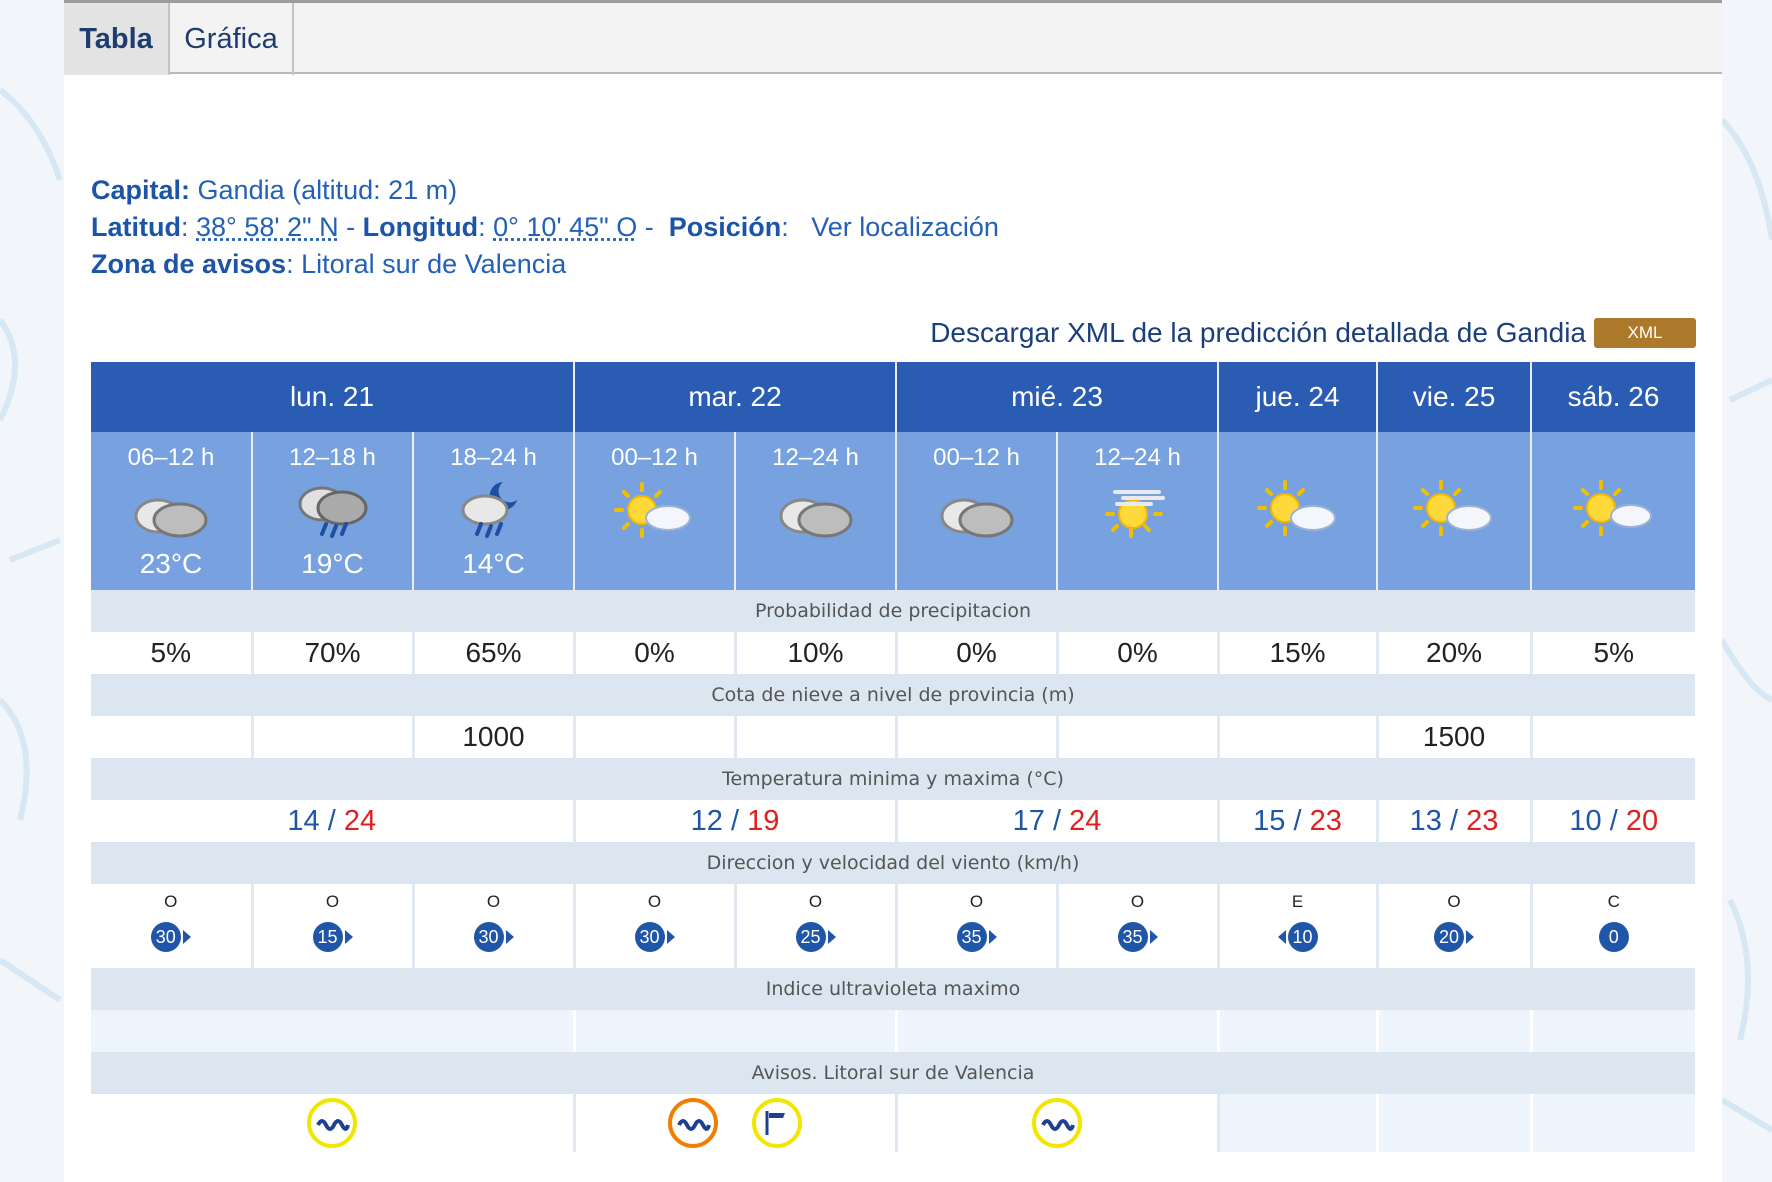  Describe the element at coordinates (489, 510) in the screenshot. I see `night-rain-icon` at that location.